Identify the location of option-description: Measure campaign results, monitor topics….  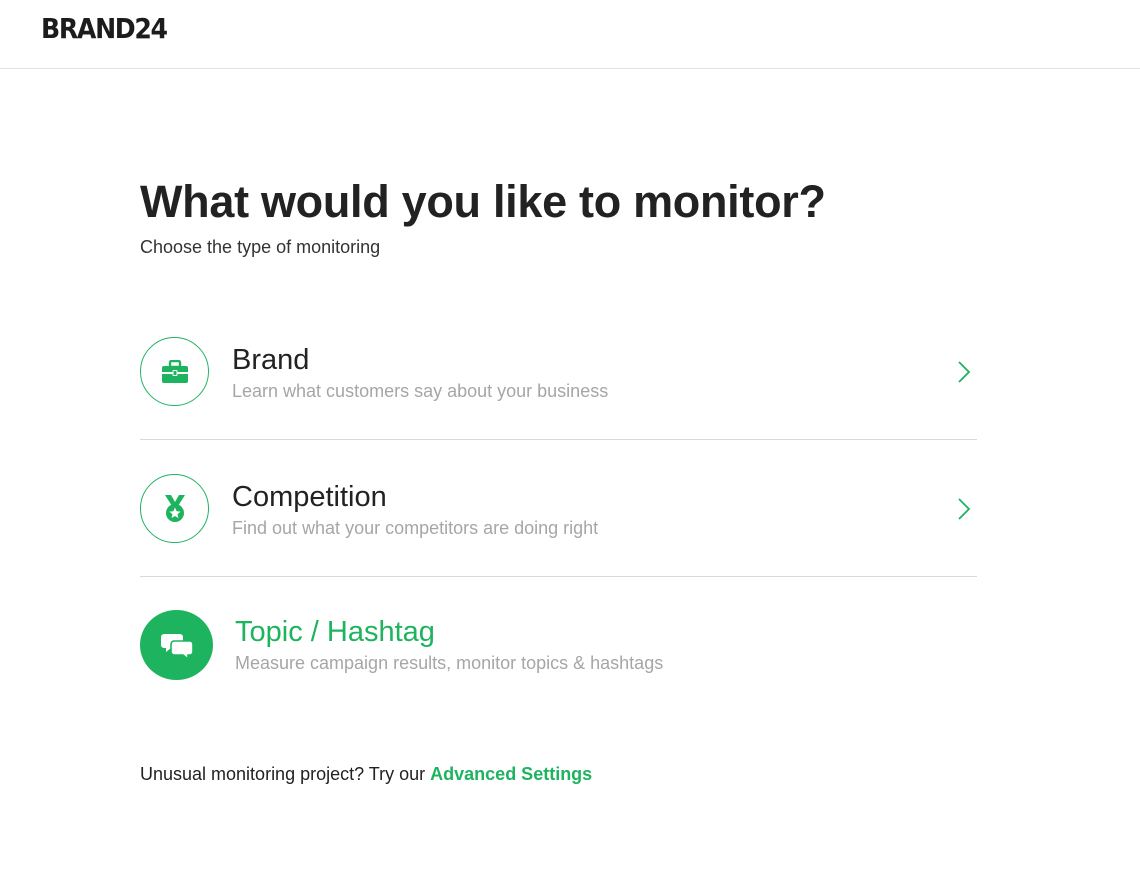
(449, 663).